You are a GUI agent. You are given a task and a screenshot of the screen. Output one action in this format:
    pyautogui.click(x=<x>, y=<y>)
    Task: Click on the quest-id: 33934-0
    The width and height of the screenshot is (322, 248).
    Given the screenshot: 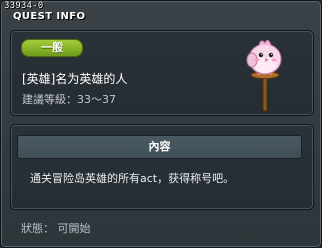 What is the action you would take?
    pyautogui.click(x=24, y=6)
    